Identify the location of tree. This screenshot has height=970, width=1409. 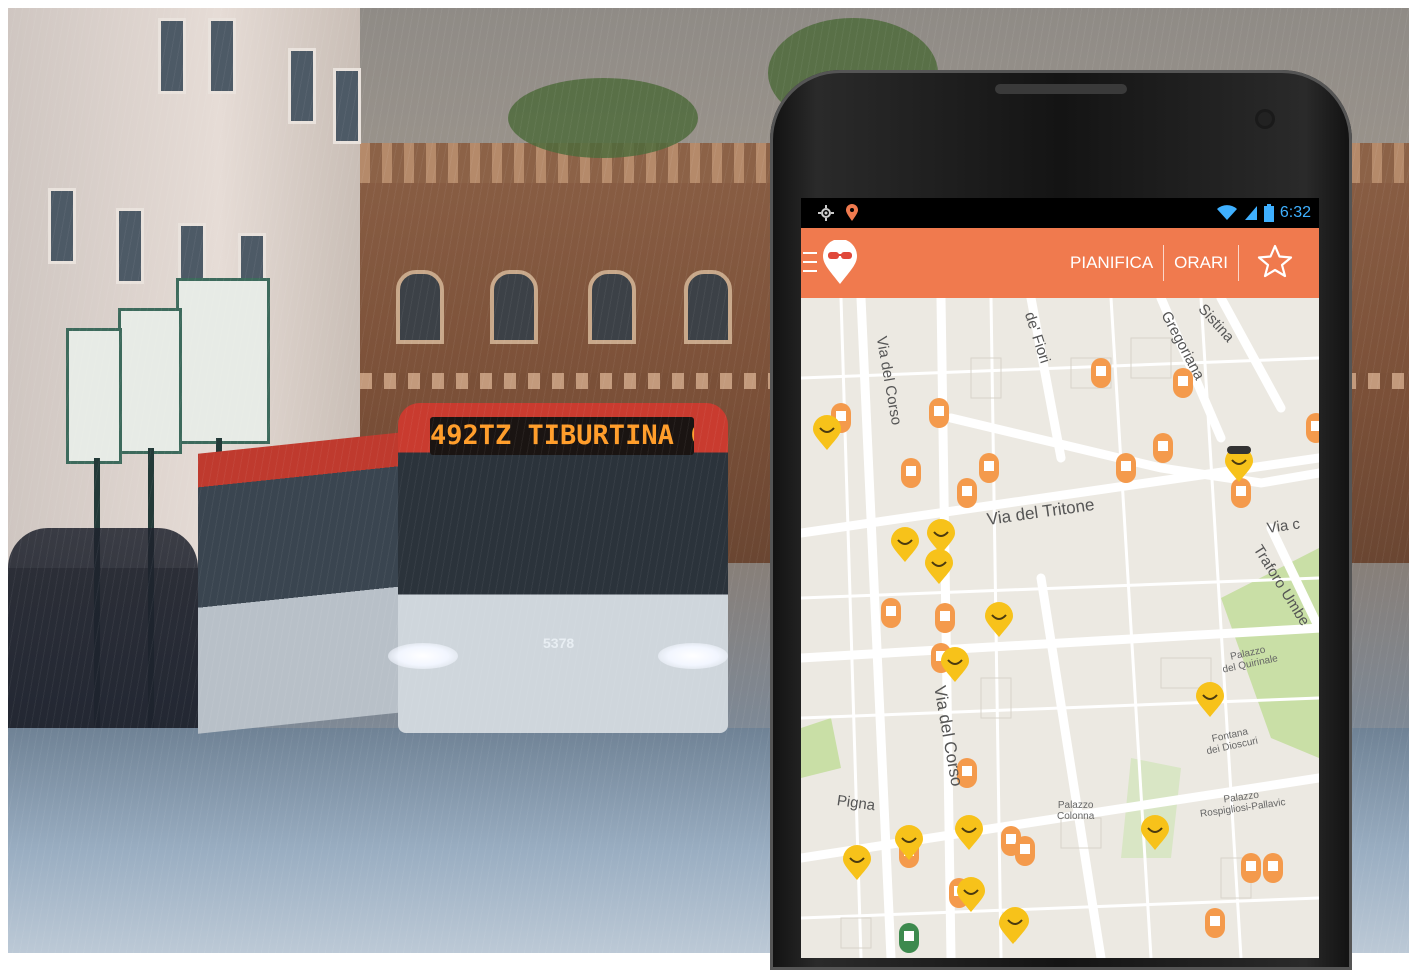
(603, 118).